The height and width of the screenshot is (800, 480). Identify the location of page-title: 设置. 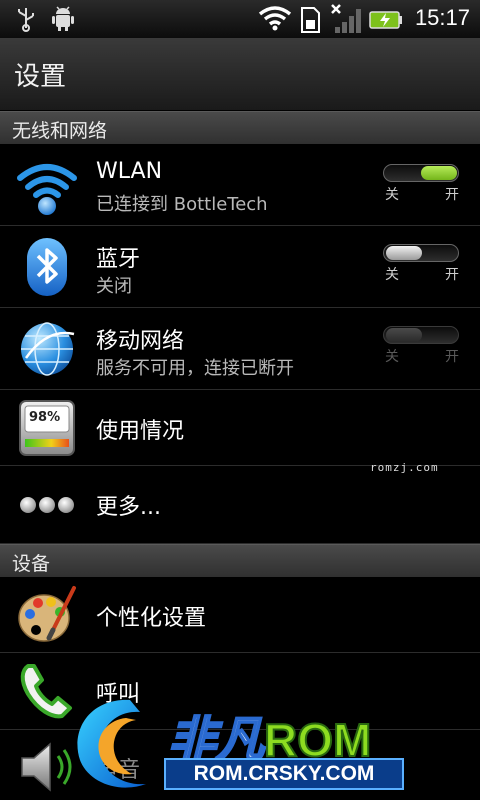
(40, 77).